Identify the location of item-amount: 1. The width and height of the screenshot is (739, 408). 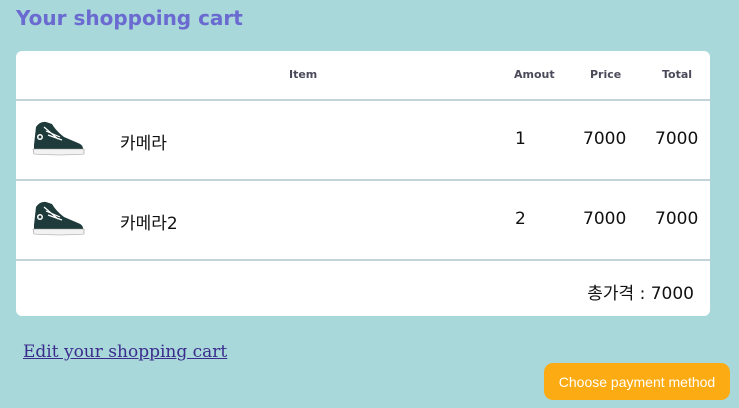
(520, 139).